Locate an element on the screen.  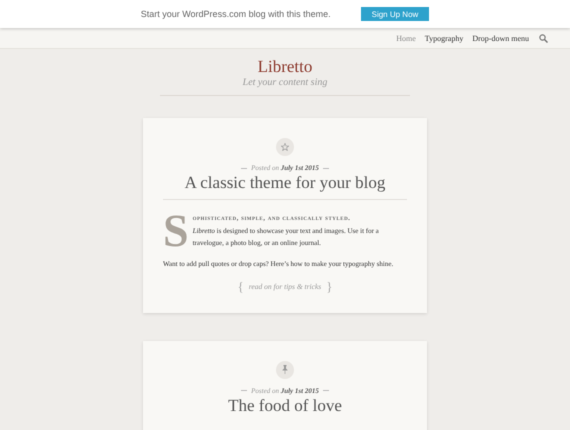
post-title: A classic theme for your blog is located at coordinates (285, 183).